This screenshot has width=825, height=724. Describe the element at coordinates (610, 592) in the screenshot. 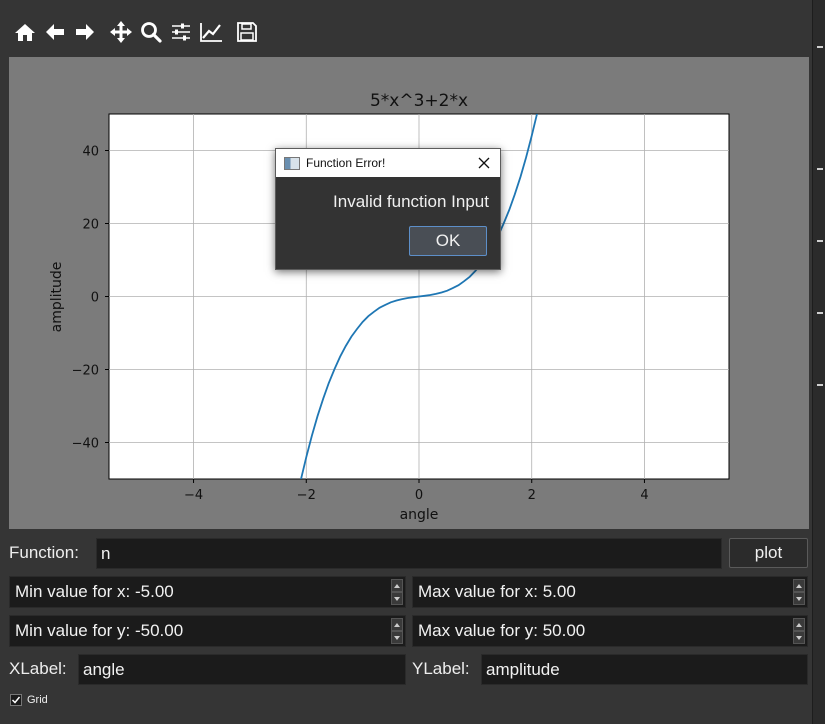

I see `max-x-spinbox: Max value for x: 5.00` at that location.